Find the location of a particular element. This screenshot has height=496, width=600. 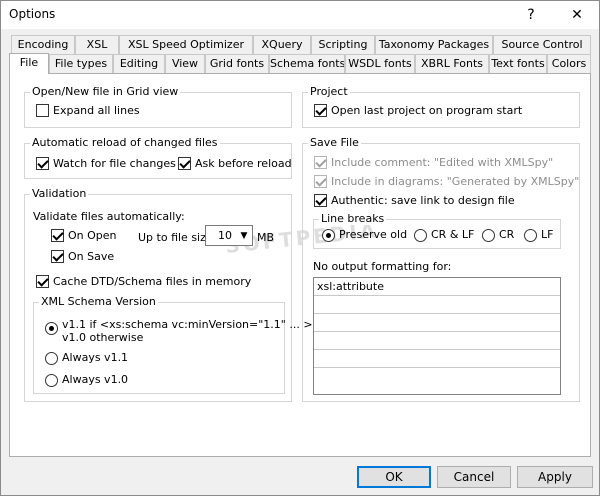

apply-button: Apply is located at coordinates (555, 477).